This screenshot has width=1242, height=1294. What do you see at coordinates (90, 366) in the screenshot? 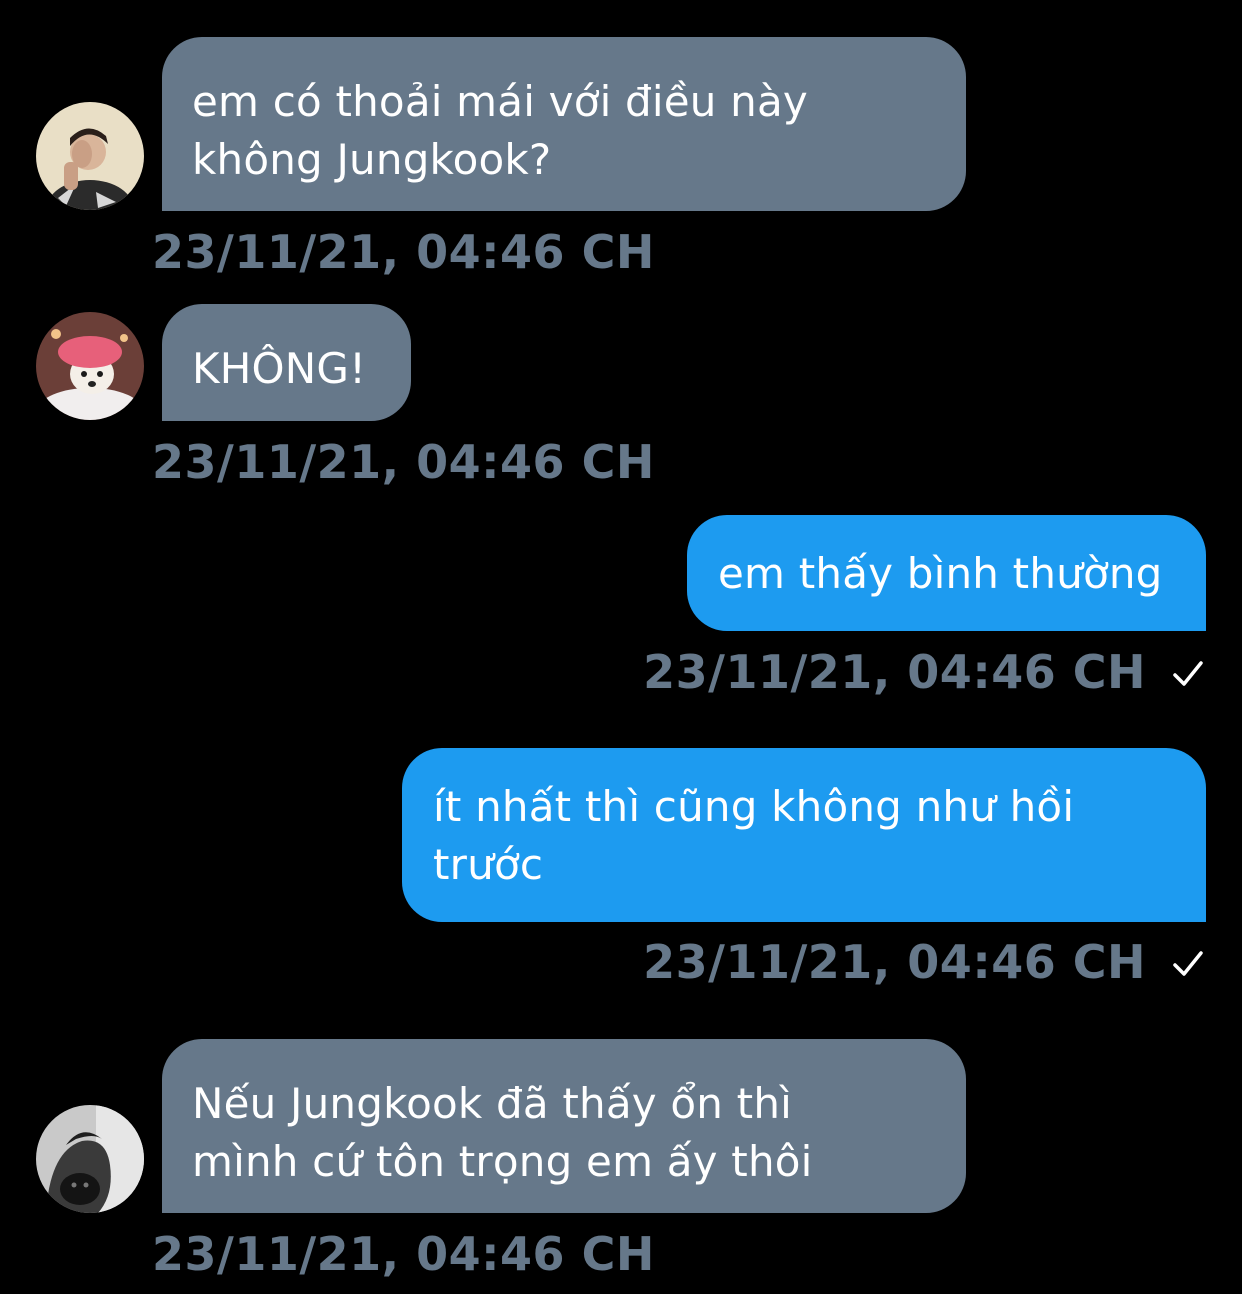
I see `dog-with-pink-shower-cap-avatar` at bounding box center [90, 366].